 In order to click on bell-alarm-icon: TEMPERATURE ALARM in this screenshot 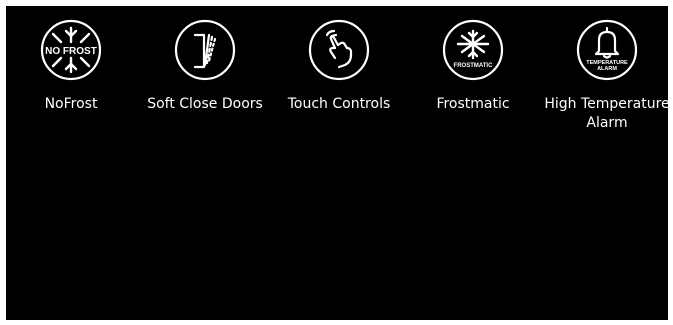, I will do `click(607, 50)`.